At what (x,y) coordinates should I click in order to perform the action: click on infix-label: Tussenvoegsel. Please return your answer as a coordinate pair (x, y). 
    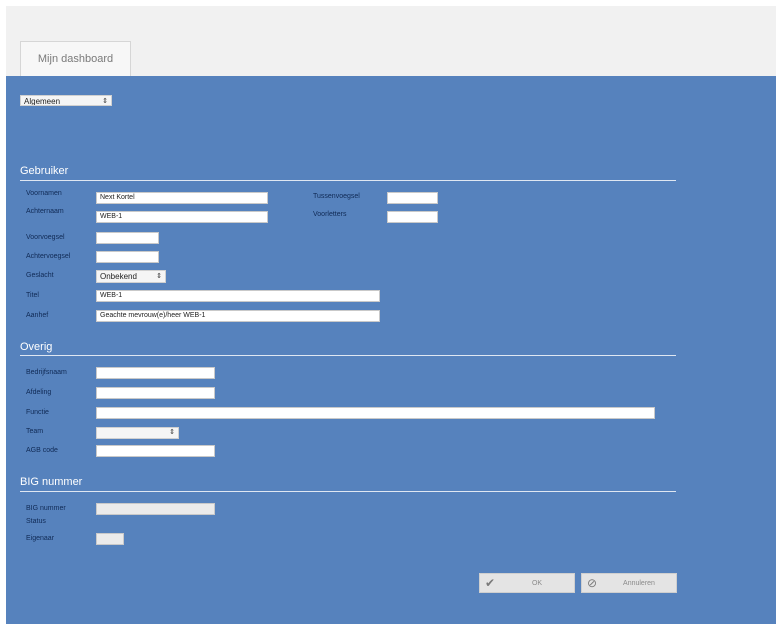
    Looking at the image, I should click on (336, 196).